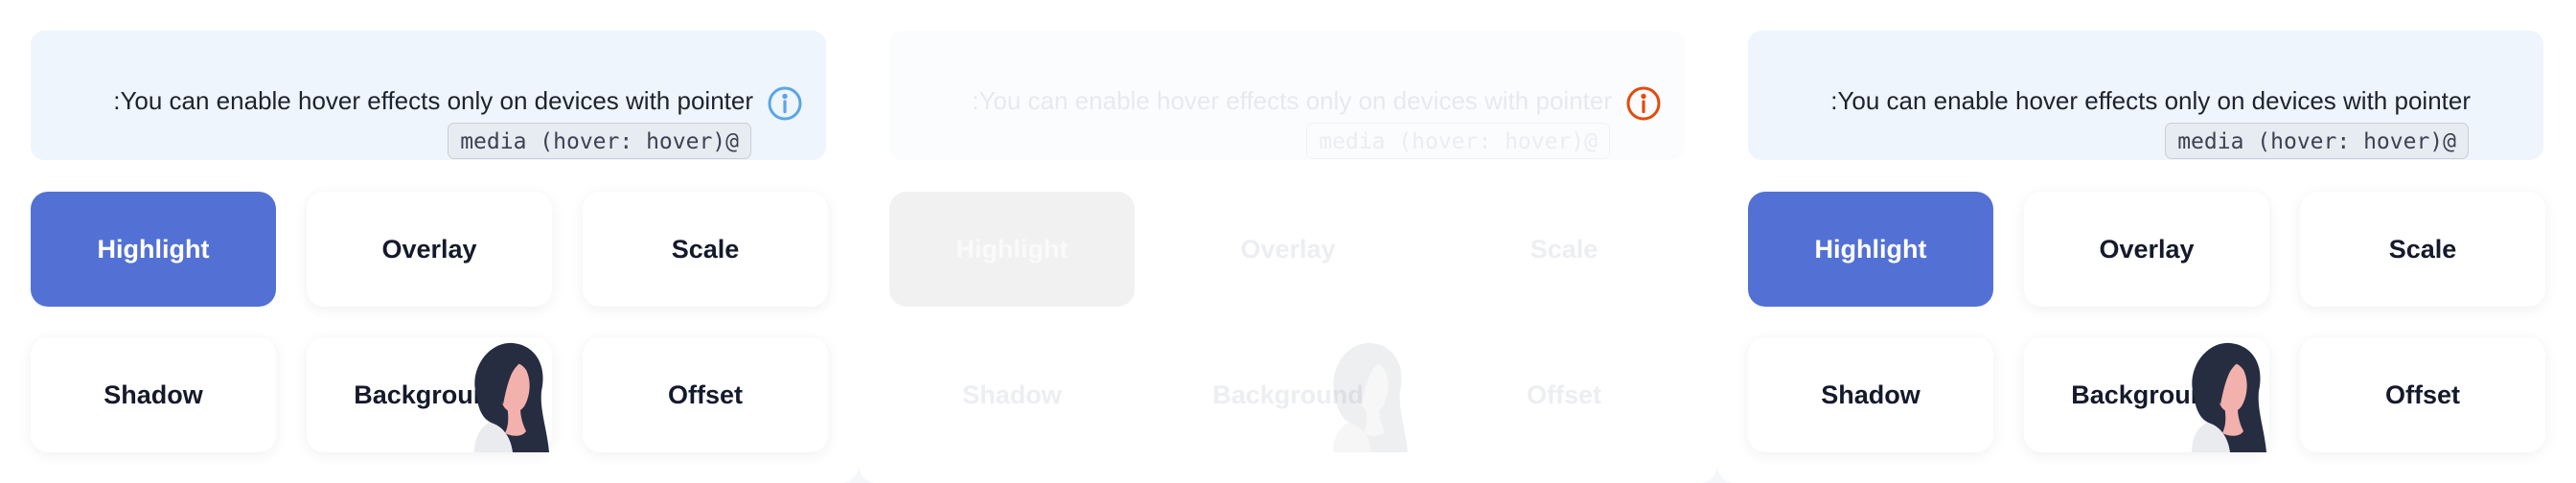 This screenshot has height=483, width=2576. Describe the element at coordinates (785, 103) in the screenshot. I see `info-circle-icon` at that location.